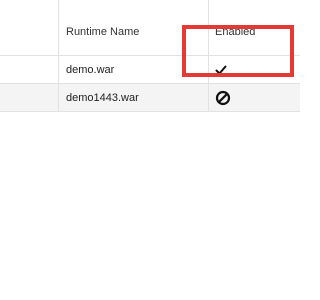 Image resolution: width=320 pixels, height=300 pixels. I want to click on table-row: demo1443.war, so click(150, 98).